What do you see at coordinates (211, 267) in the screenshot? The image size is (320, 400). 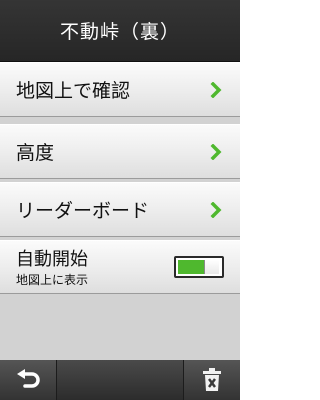 I see `toggle-knob` at bounding box center [211, 267].